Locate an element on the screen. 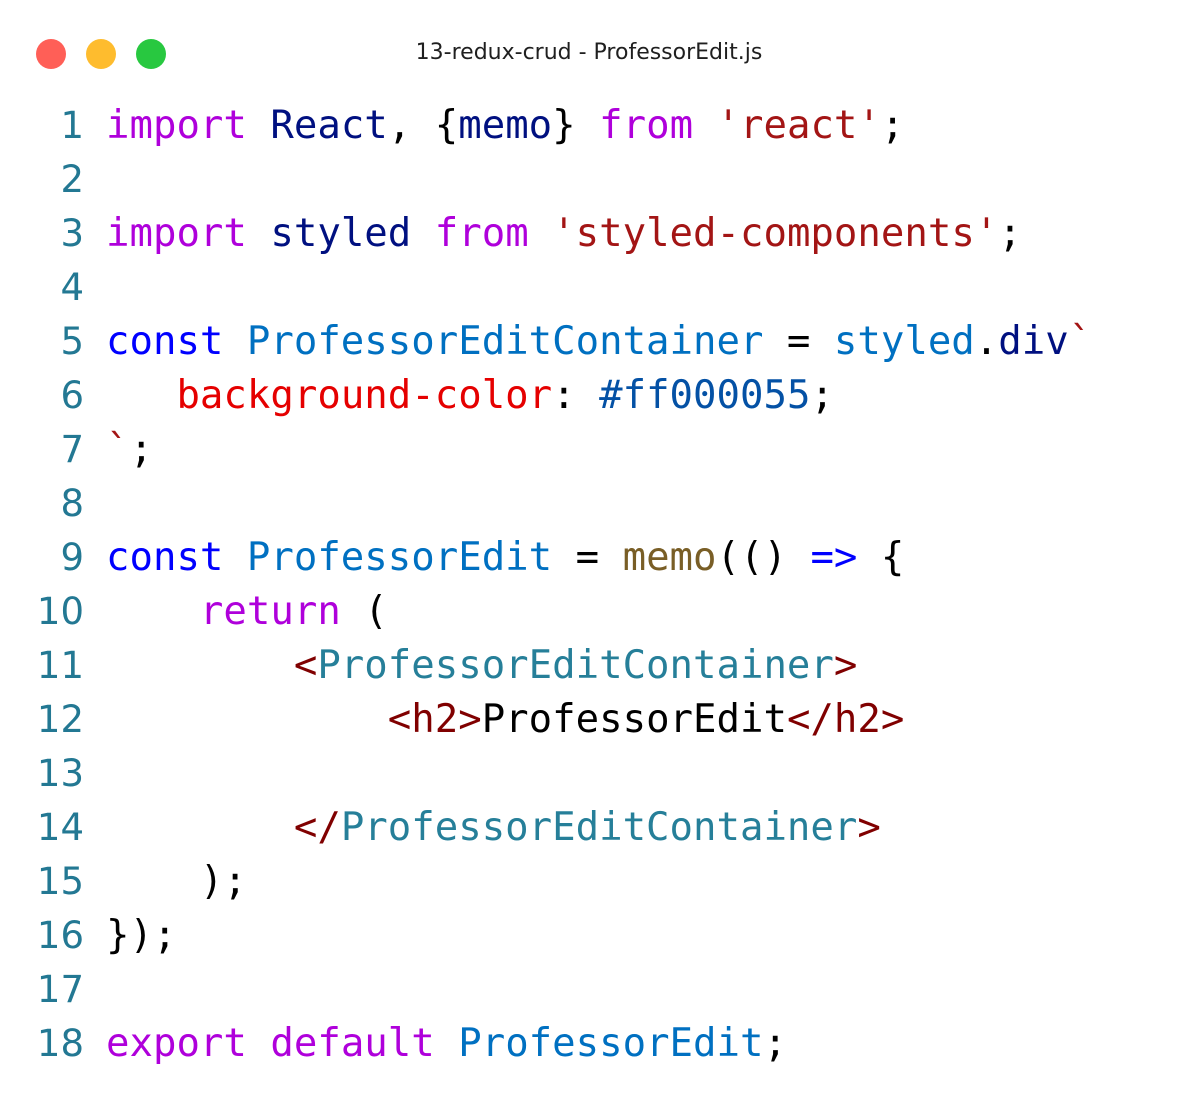  line-number: 15 is located at coordinates (60, 881).